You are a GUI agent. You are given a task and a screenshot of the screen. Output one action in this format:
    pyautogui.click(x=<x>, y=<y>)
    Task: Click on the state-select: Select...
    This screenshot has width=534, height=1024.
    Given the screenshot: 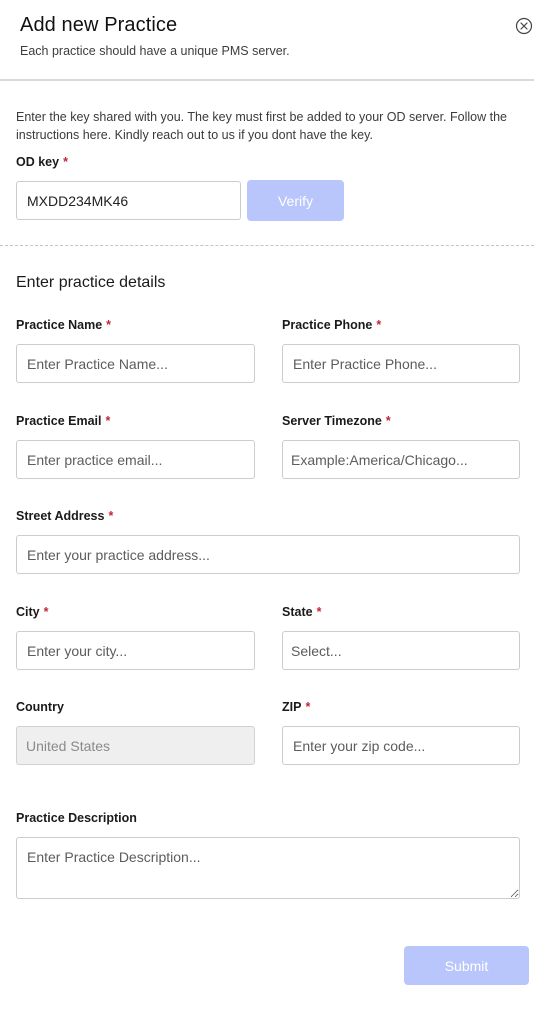 What is the action you would take?
    pyautogui.click(x=401, y=650)
    